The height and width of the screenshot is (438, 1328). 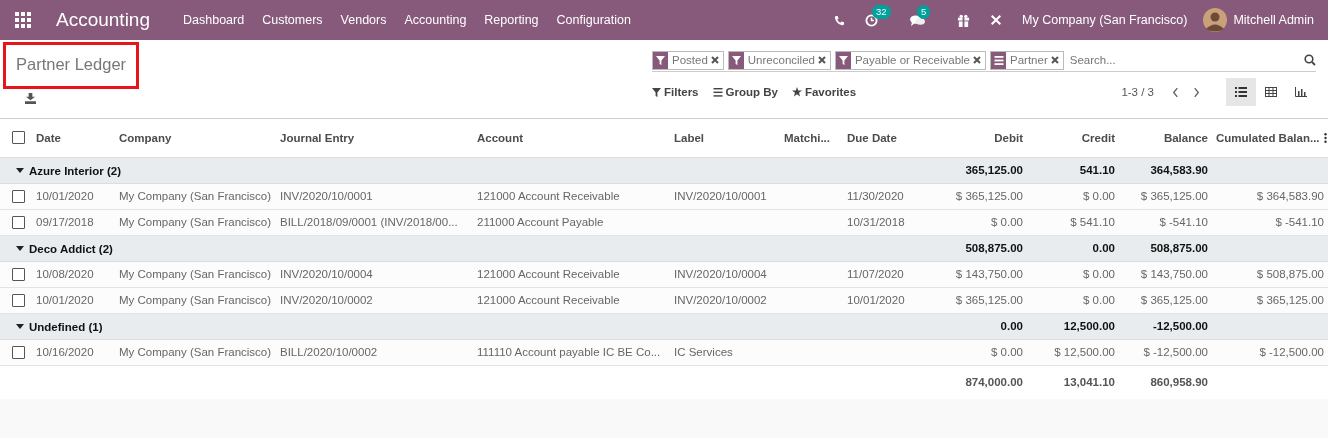 What do you see at coordinates (875, 196) in the screenshot?
I see `table-cell: 11/30/2020` at bounding box center [875, 196].